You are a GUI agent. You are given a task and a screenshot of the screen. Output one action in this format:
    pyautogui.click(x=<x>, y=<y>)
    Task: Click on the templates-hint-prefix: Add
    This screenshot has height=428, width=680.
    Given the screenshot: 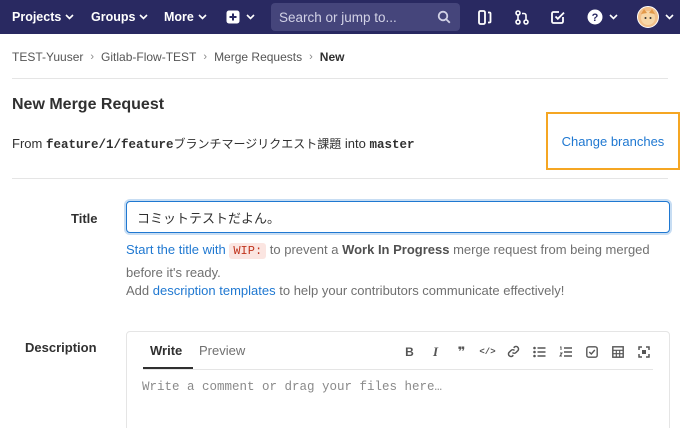 What is the action you would take?
    pyautogui.click(x=138, y=290)
    